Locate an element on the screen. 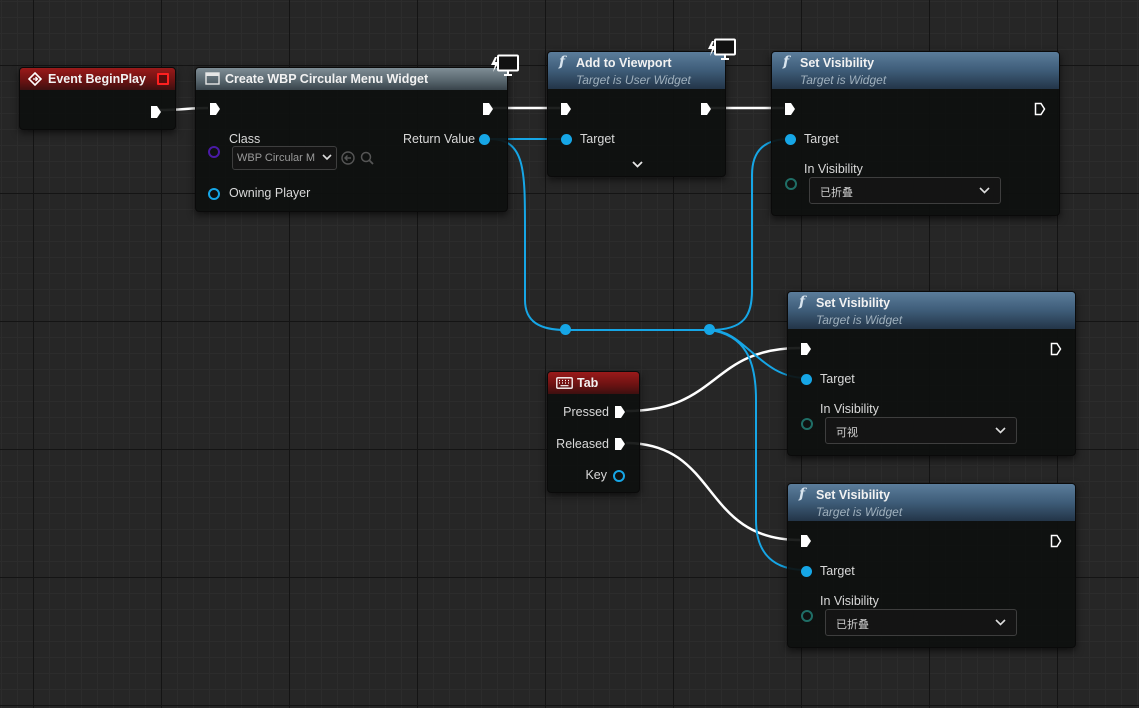 The width and height of the screenshot is (1139, 708). exec-wire-pressed-setvis2 is located at coordinates (713, 379).